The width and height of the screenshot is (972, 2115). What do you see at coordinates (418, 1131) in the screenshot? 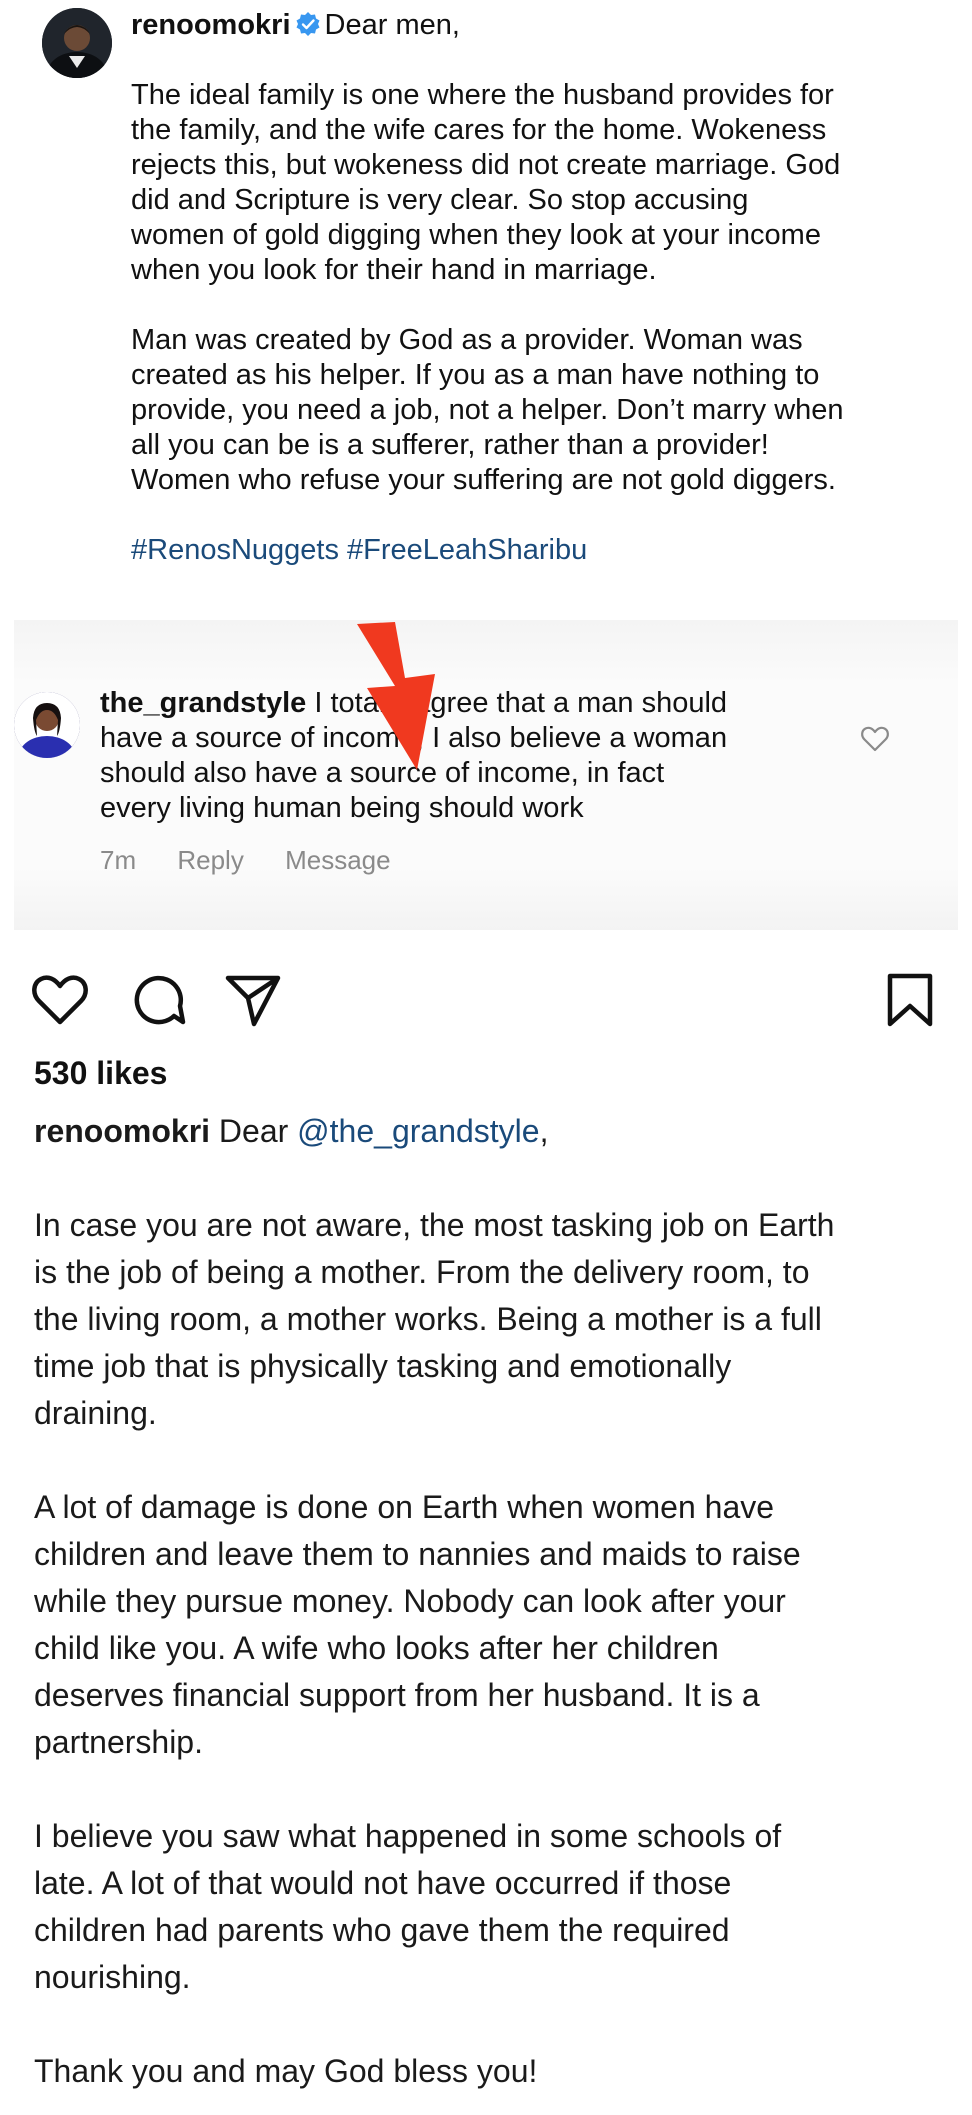
I see `reply-mention-link: @the_grandstyle` at bounding box center [418, 1131].